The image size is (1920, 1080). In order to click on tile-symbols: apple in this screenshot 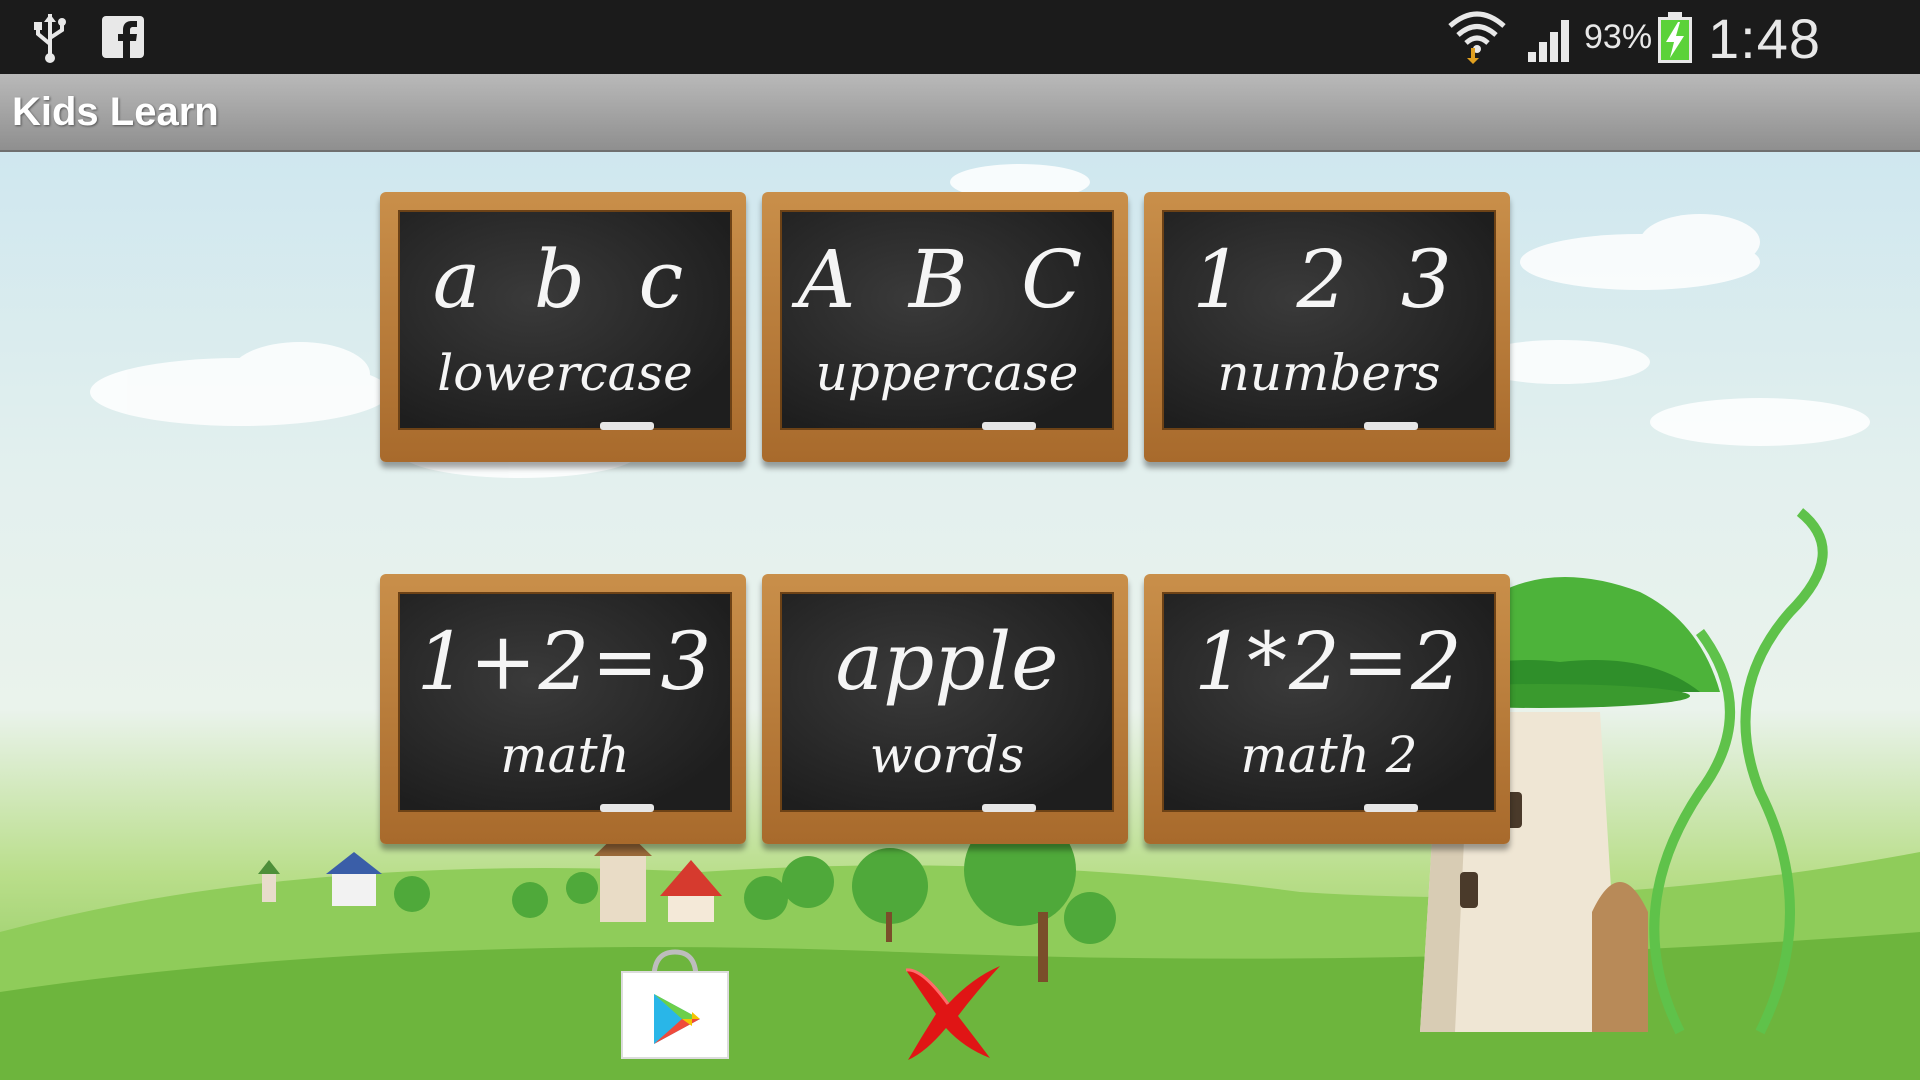, I will do `click(947, 661)`.